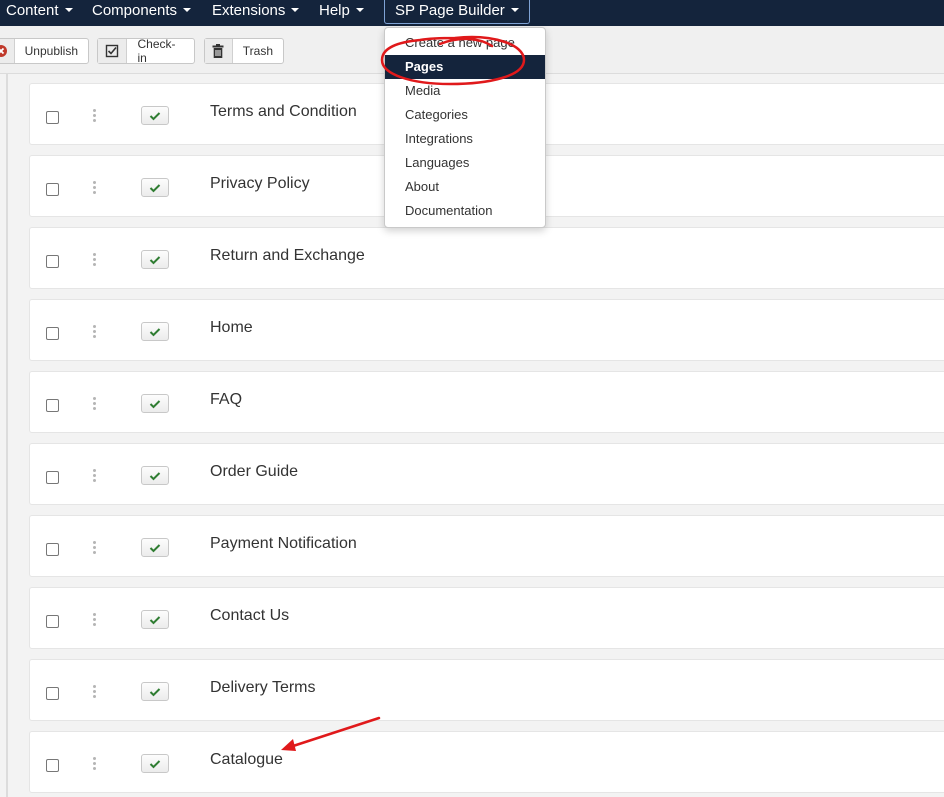 The height and width of the screenshot is (797, 944). What do you see at coordinates (135, 10) in the screenshot?
I see `nav-components-label: Components` at bounding box center [135, 10].